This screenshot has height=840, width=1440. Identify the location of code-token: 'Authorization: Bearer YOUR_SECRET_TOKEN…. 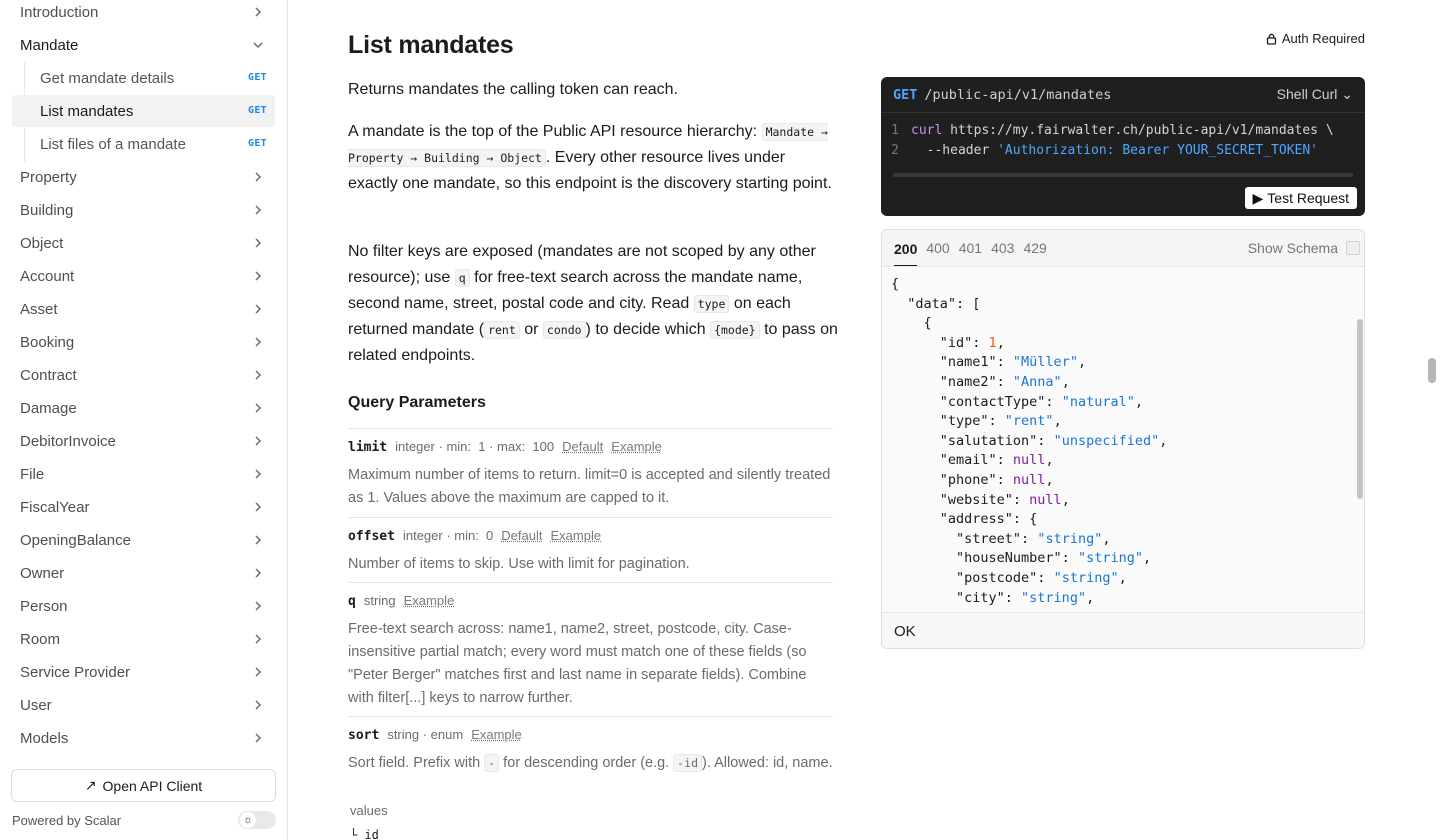
(1158, 150).